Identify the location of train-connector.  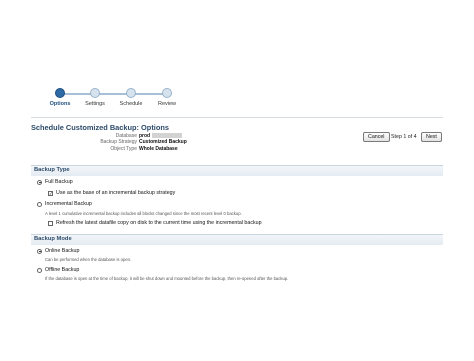
(113, 94).